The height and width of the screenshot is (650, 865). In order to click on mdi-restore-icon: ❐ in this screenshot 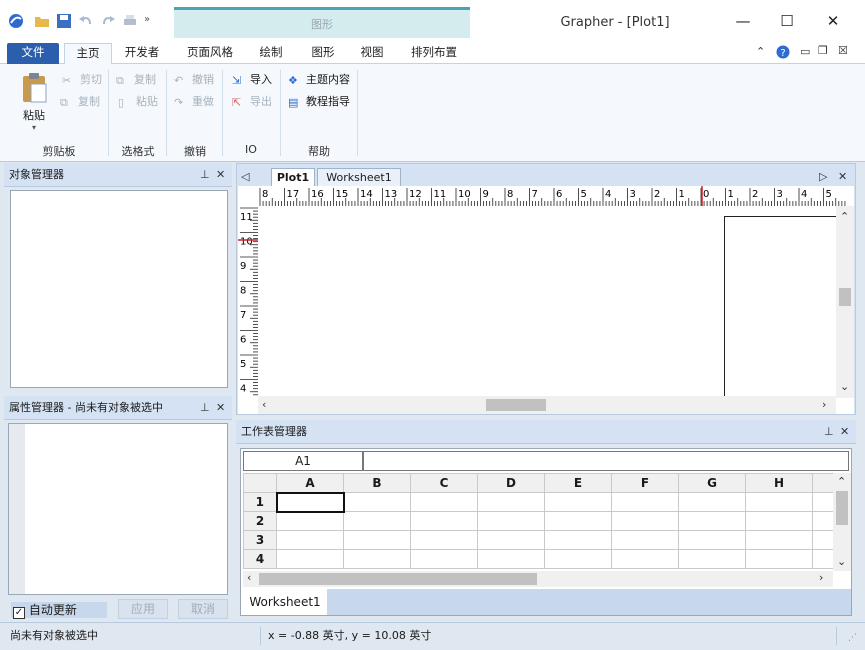, I will do `click(823, 50)`.